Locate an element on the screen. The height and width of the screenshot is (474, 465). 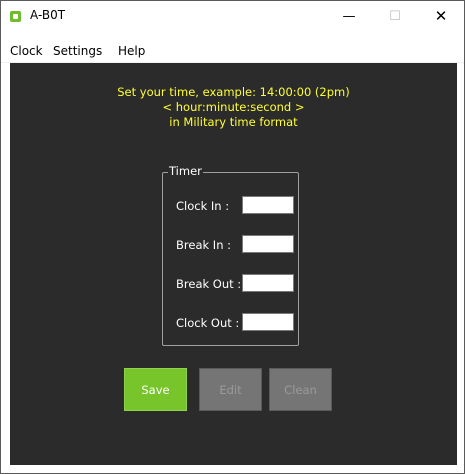
clock-out-label: Clock Out : is located at coordinates (208, 323).